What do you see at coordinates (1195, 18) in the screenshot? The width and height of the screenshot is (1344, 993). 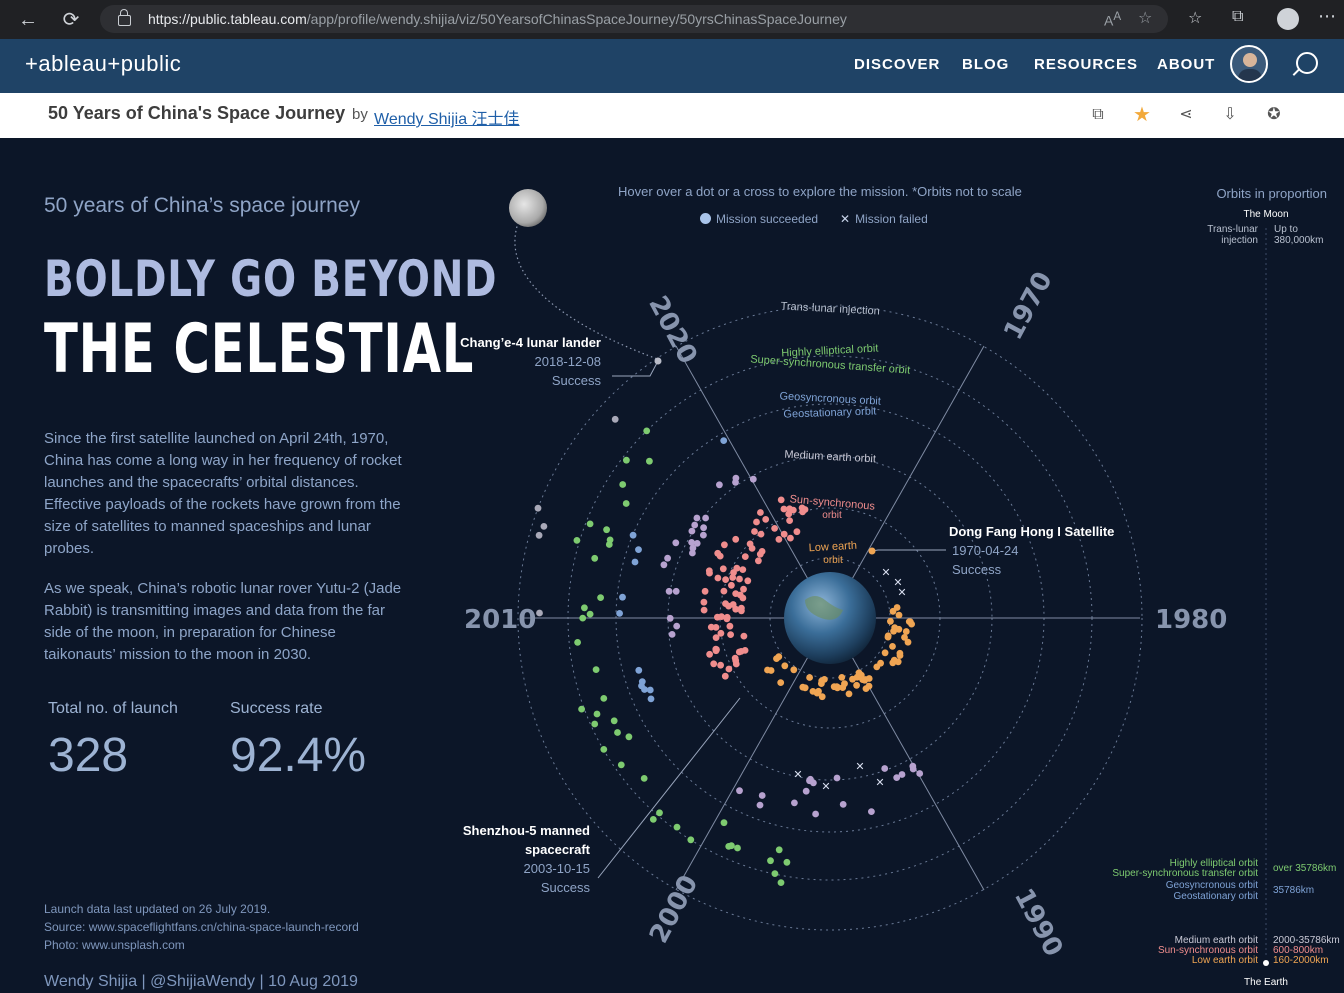 I see `favorites-icon: ☆` at bounding box center [1195, 18].